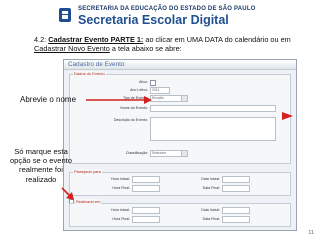  I want to click on ano-label: Ano Letivo:, so click(139, 90).